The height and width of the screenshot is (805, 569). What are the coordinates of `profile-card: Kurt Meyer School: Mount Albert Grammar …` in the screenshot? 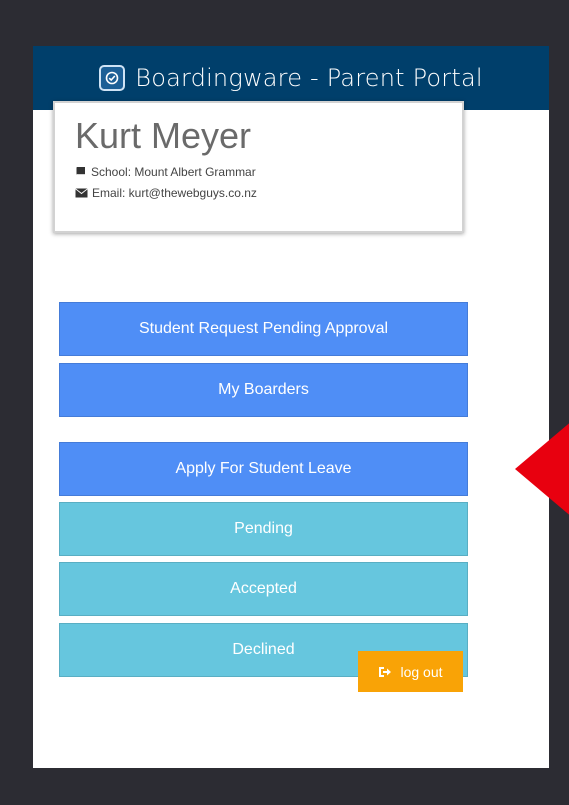 It's located at (258, 167).